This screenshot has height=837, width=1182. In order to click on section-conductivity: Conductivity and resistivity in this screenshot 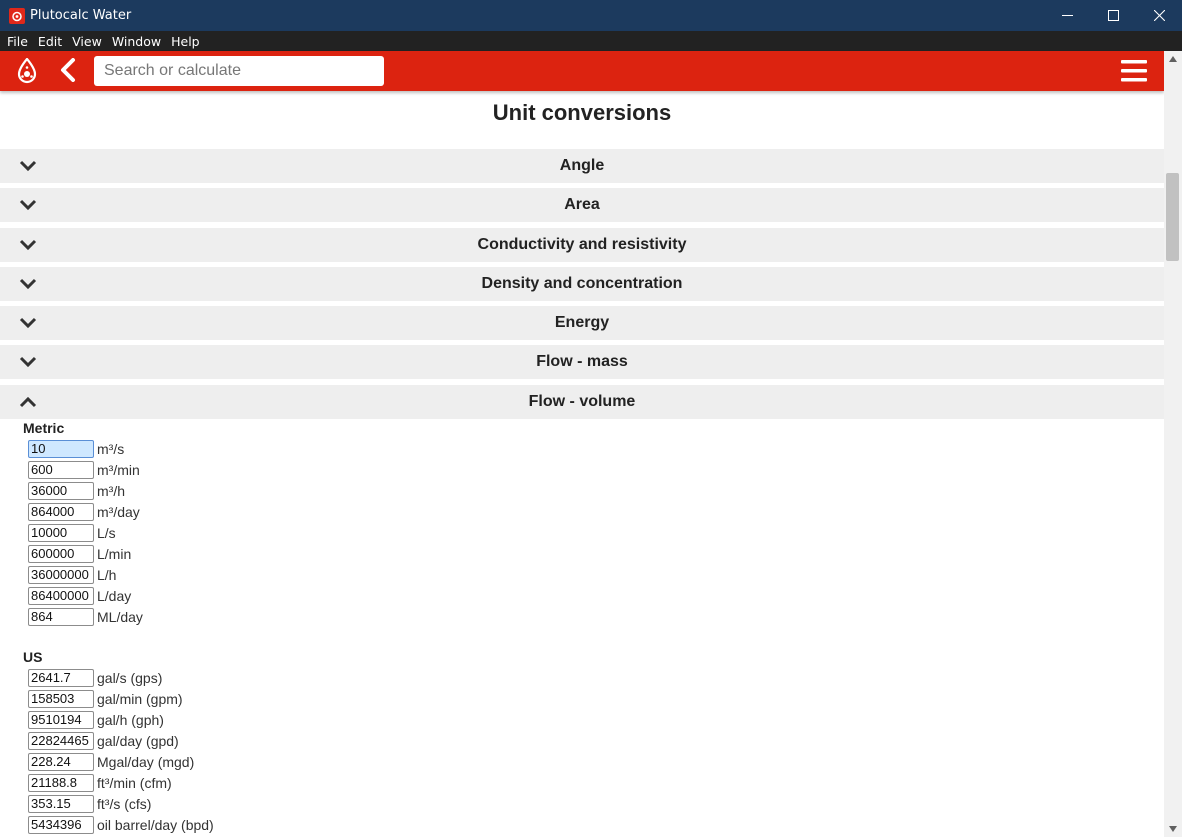, I will do `click(582, 244)`.